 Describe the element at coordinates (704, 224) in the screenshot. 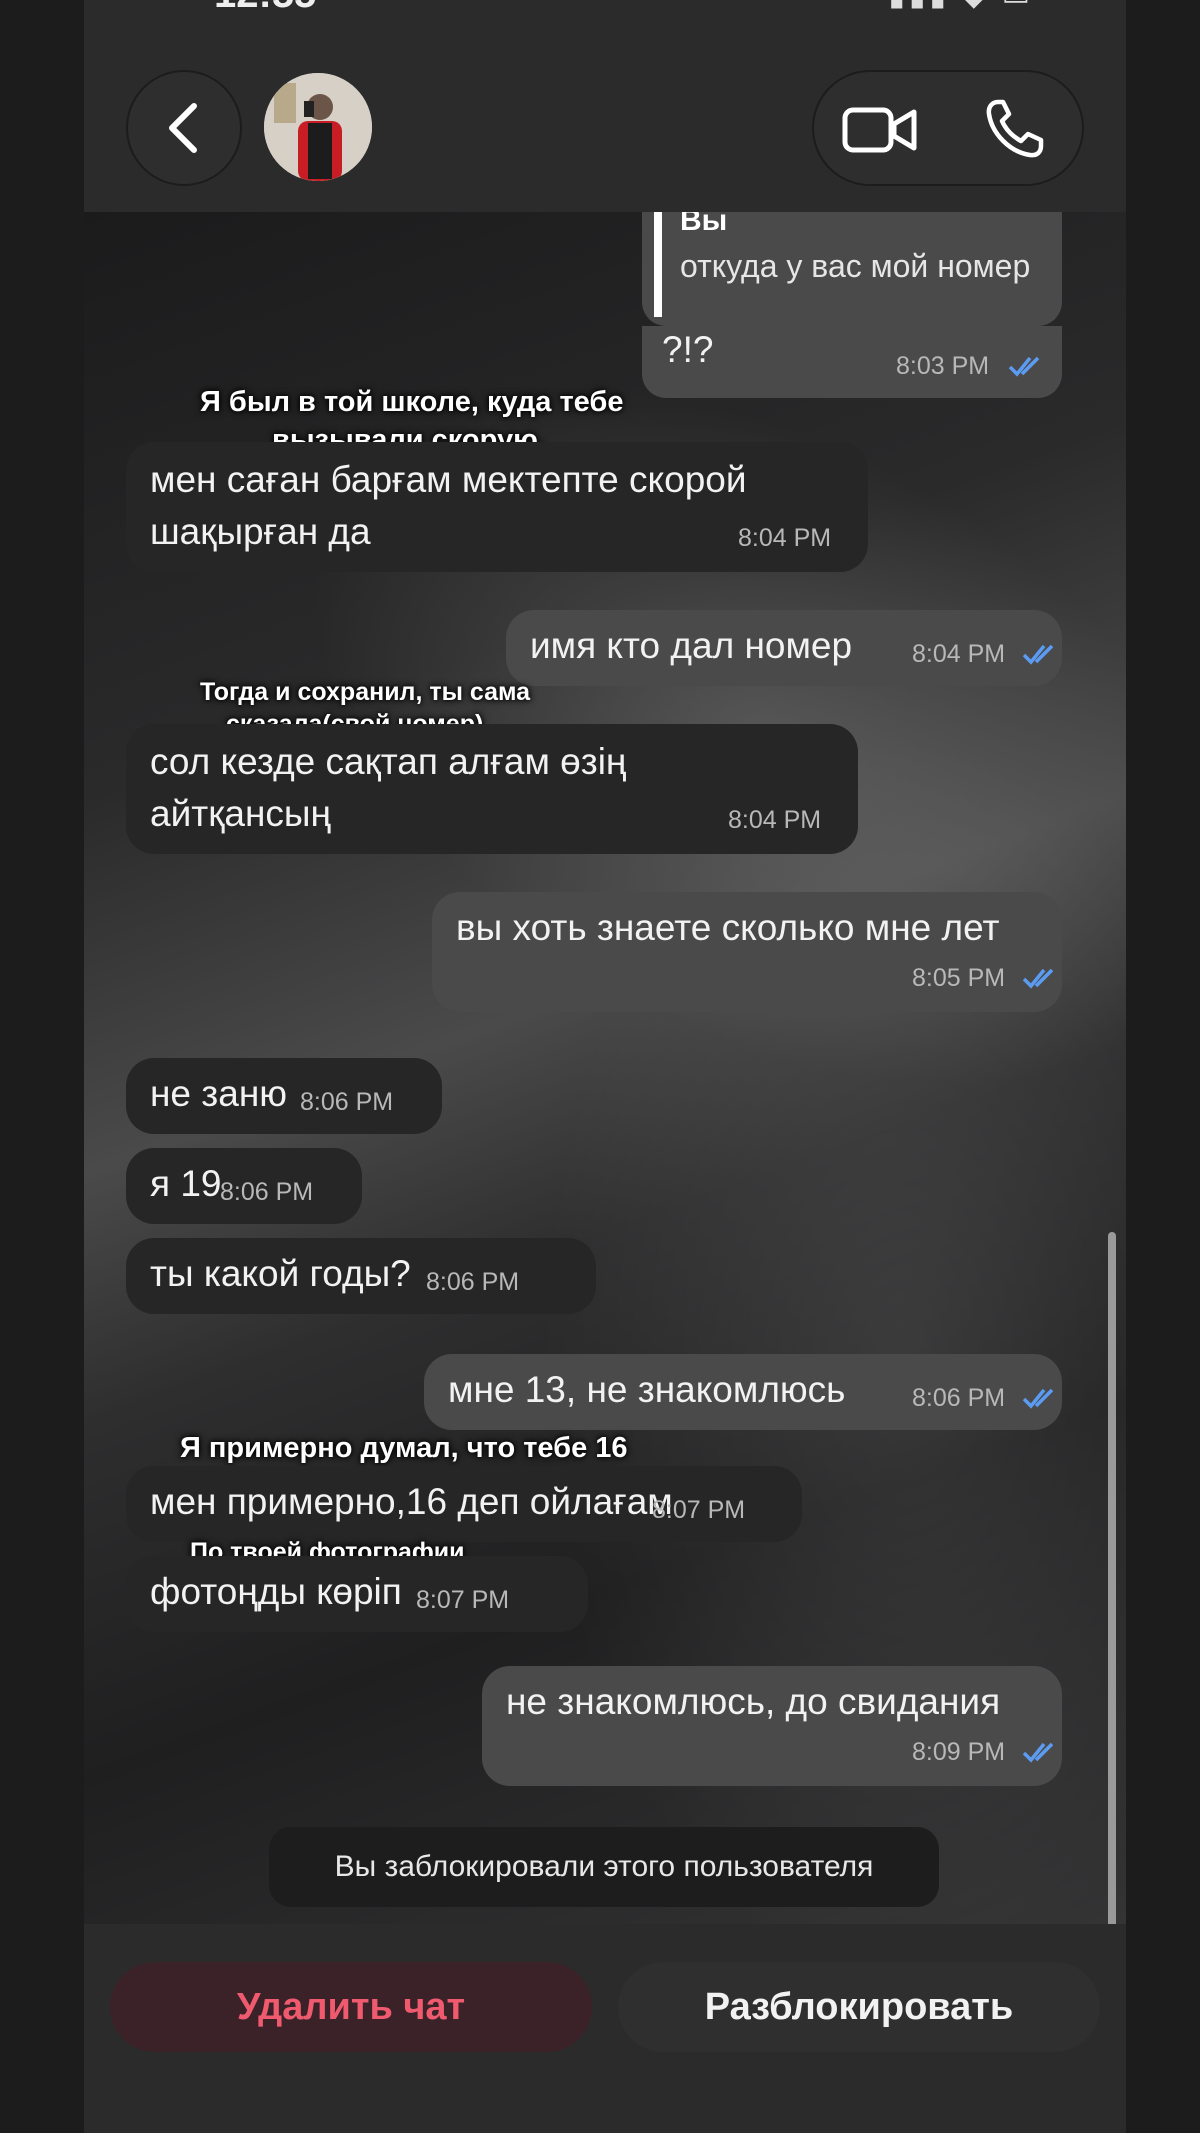

I see `quote-author: Вы` at that location.